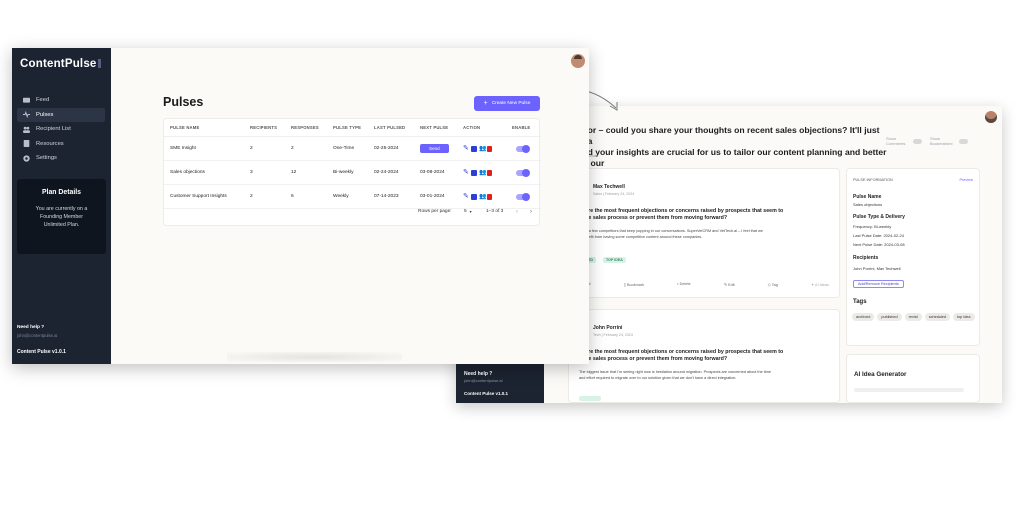 This screenshot has width=1024, height=512. Describe the element at coordinates (294, 172) in the screenshot. I see `responses-cell: 12` at that location.